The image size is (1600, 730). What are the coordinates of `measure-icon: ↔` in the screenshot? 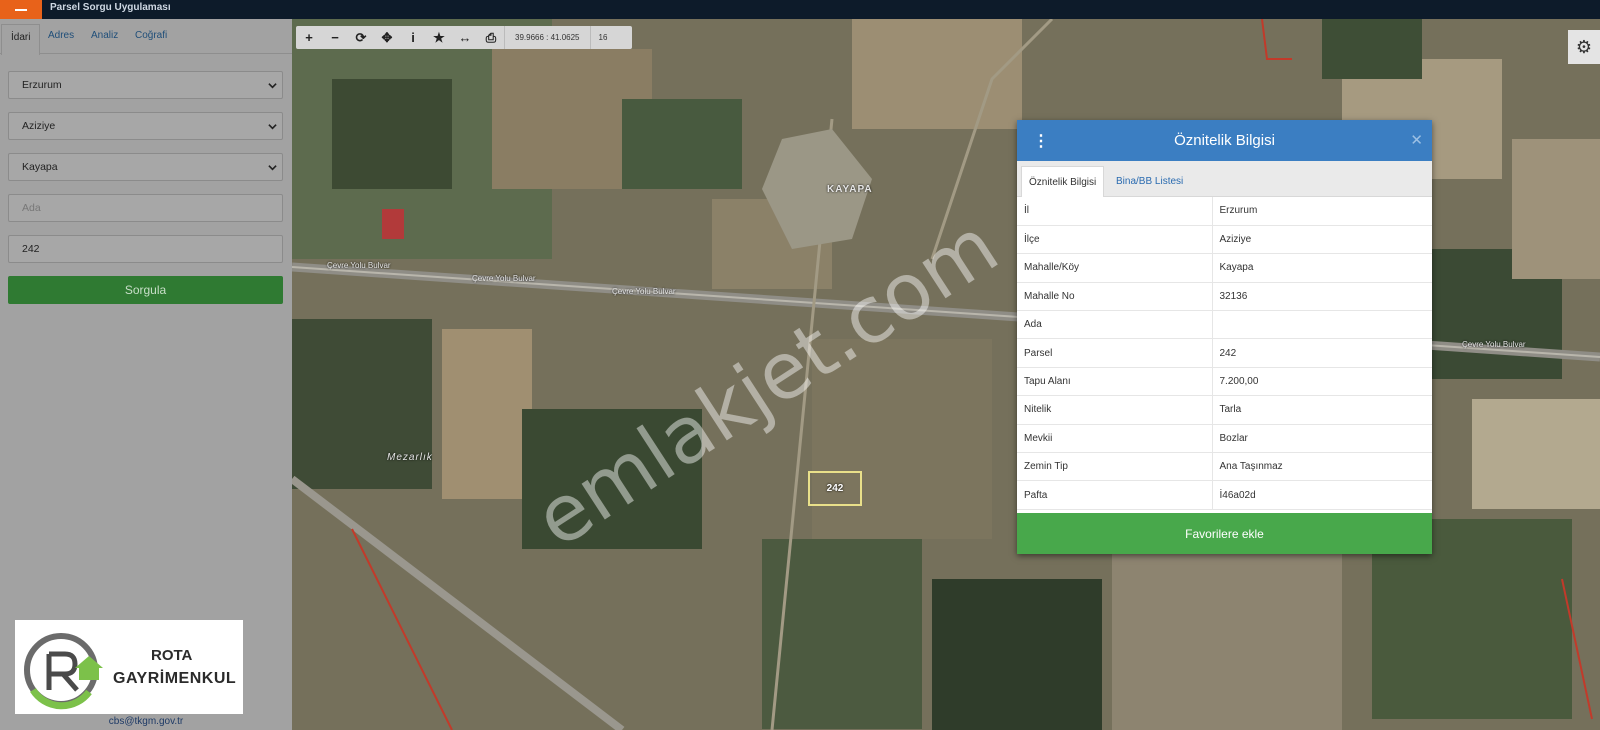 It's located at (465, 37).